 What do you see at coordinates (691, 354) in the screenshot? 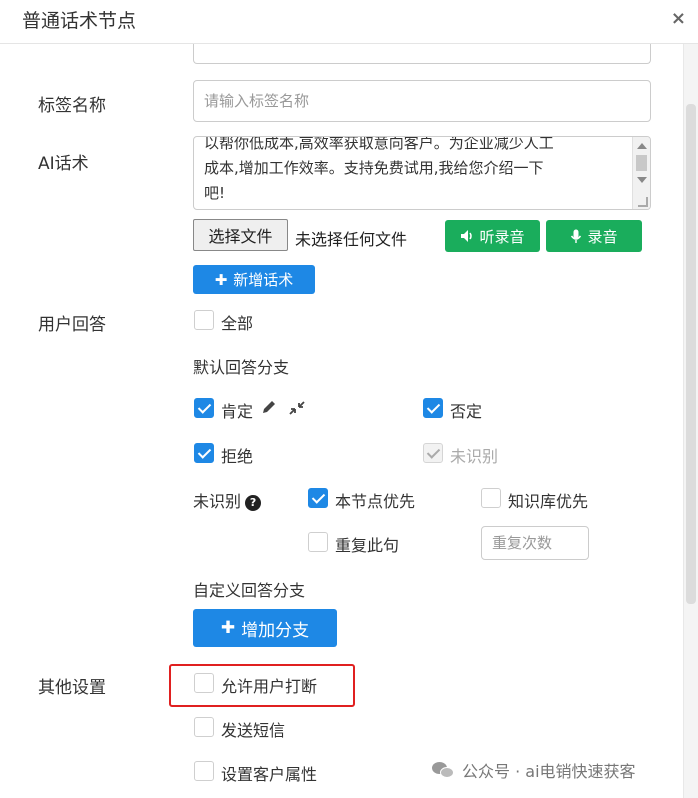
I see `dialog-scroll-thumb` at bounding box center [691, 354].